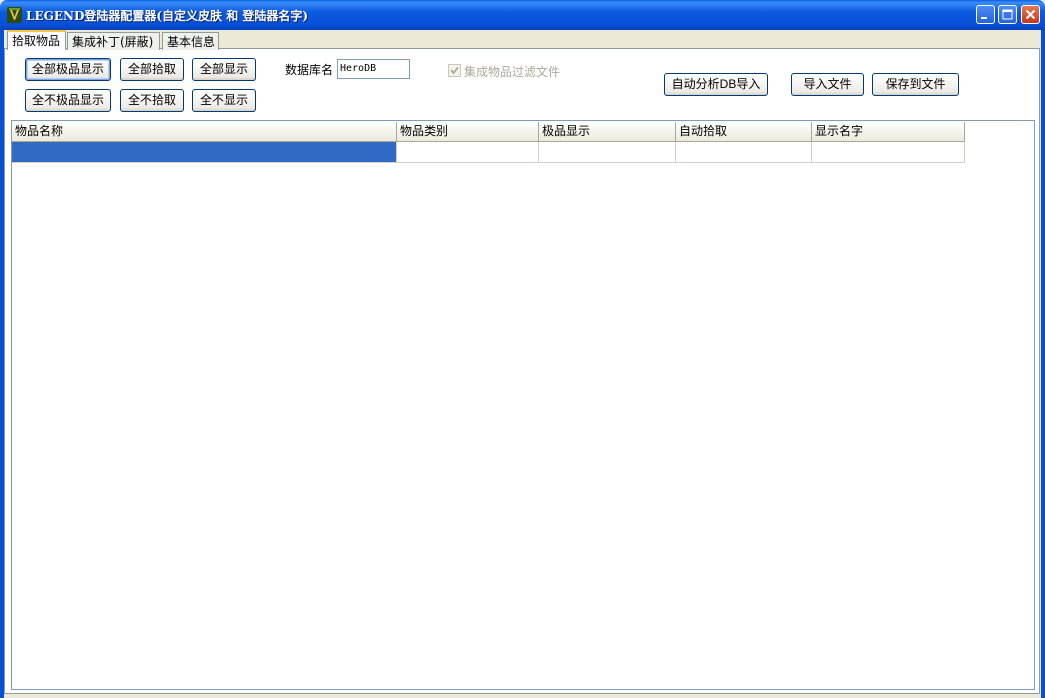 This screenshot has height=698, width=1045. Describe the element at coordinates (68, 69) in the screenshot. I see `all-best-show-button: 全部极品显示` at that location.